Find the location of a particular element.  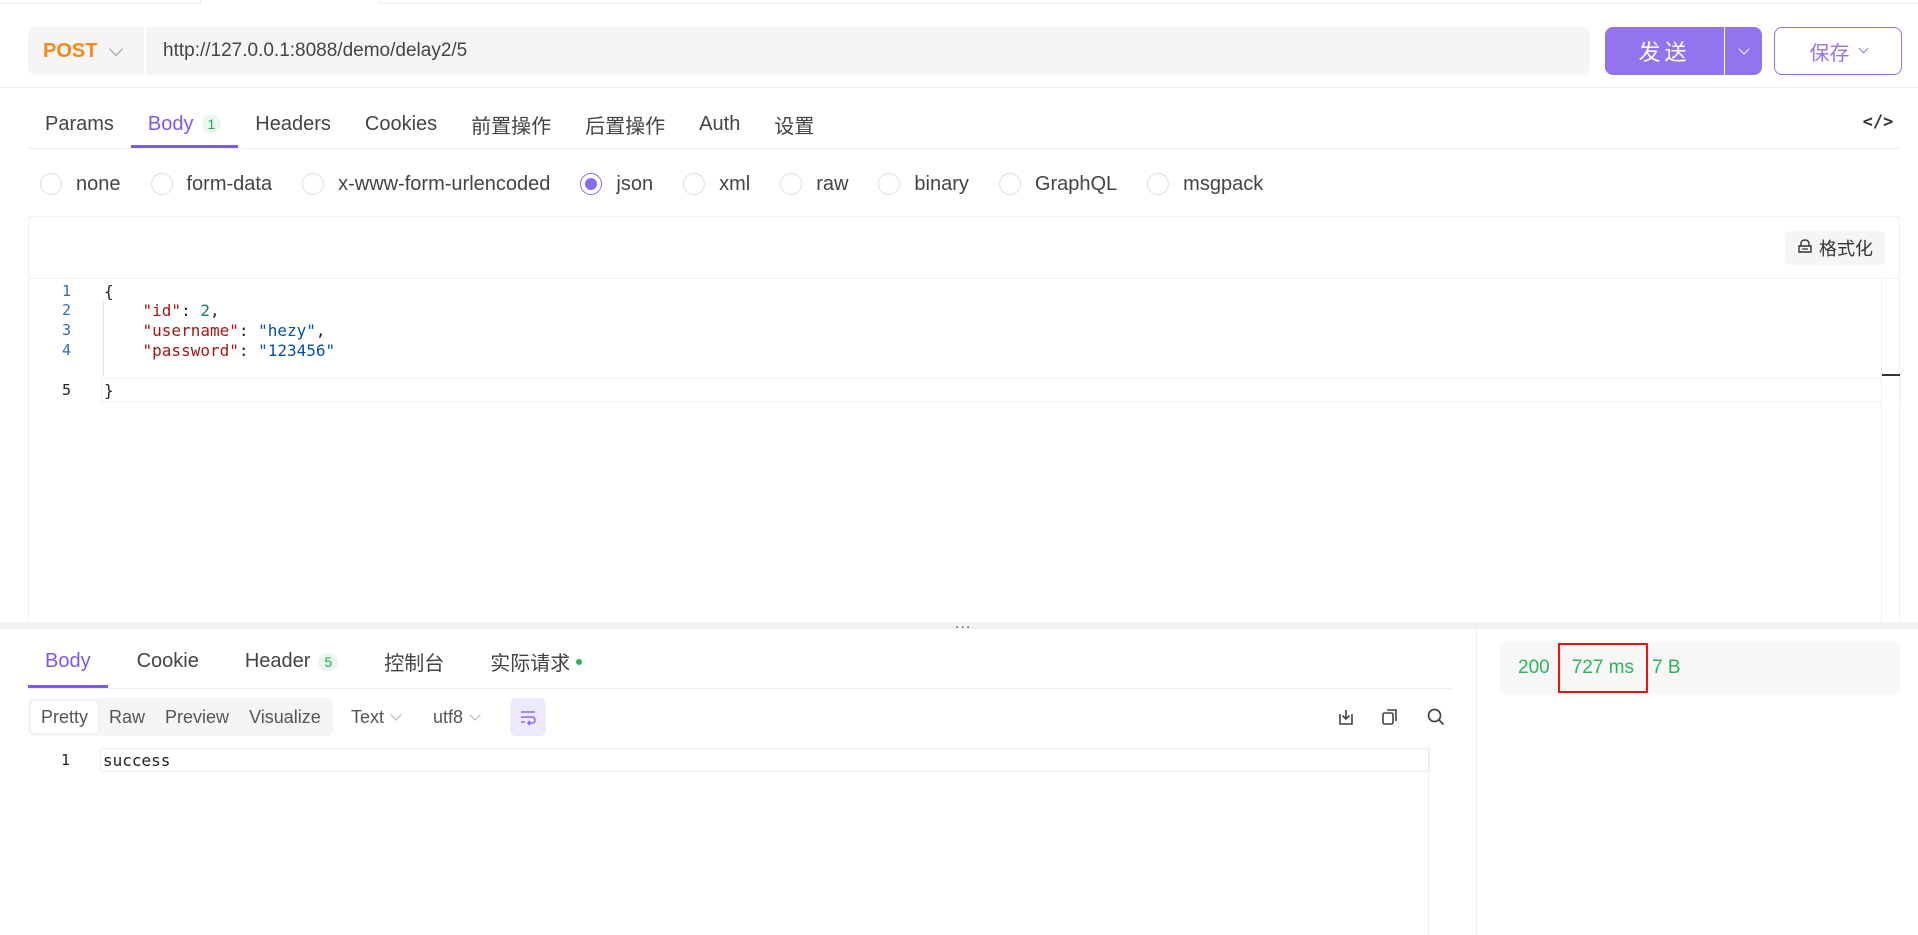

url-bar: POST is located at coordinates (809, 51).